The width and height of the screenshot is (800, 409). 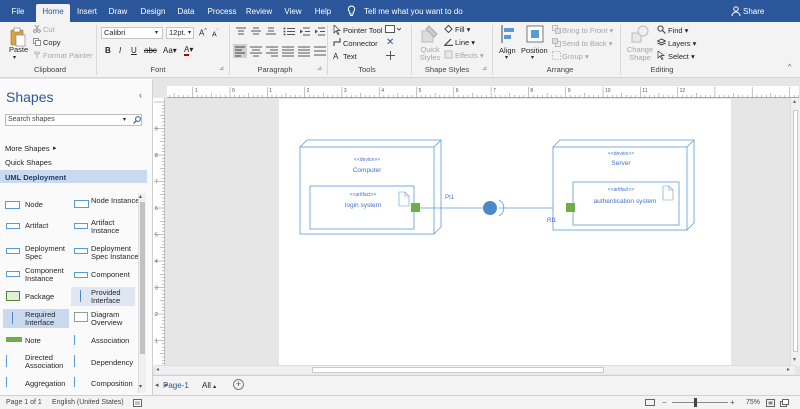 I want to click on collapse-panel-icon: ‹, so click(x=140, y=95).